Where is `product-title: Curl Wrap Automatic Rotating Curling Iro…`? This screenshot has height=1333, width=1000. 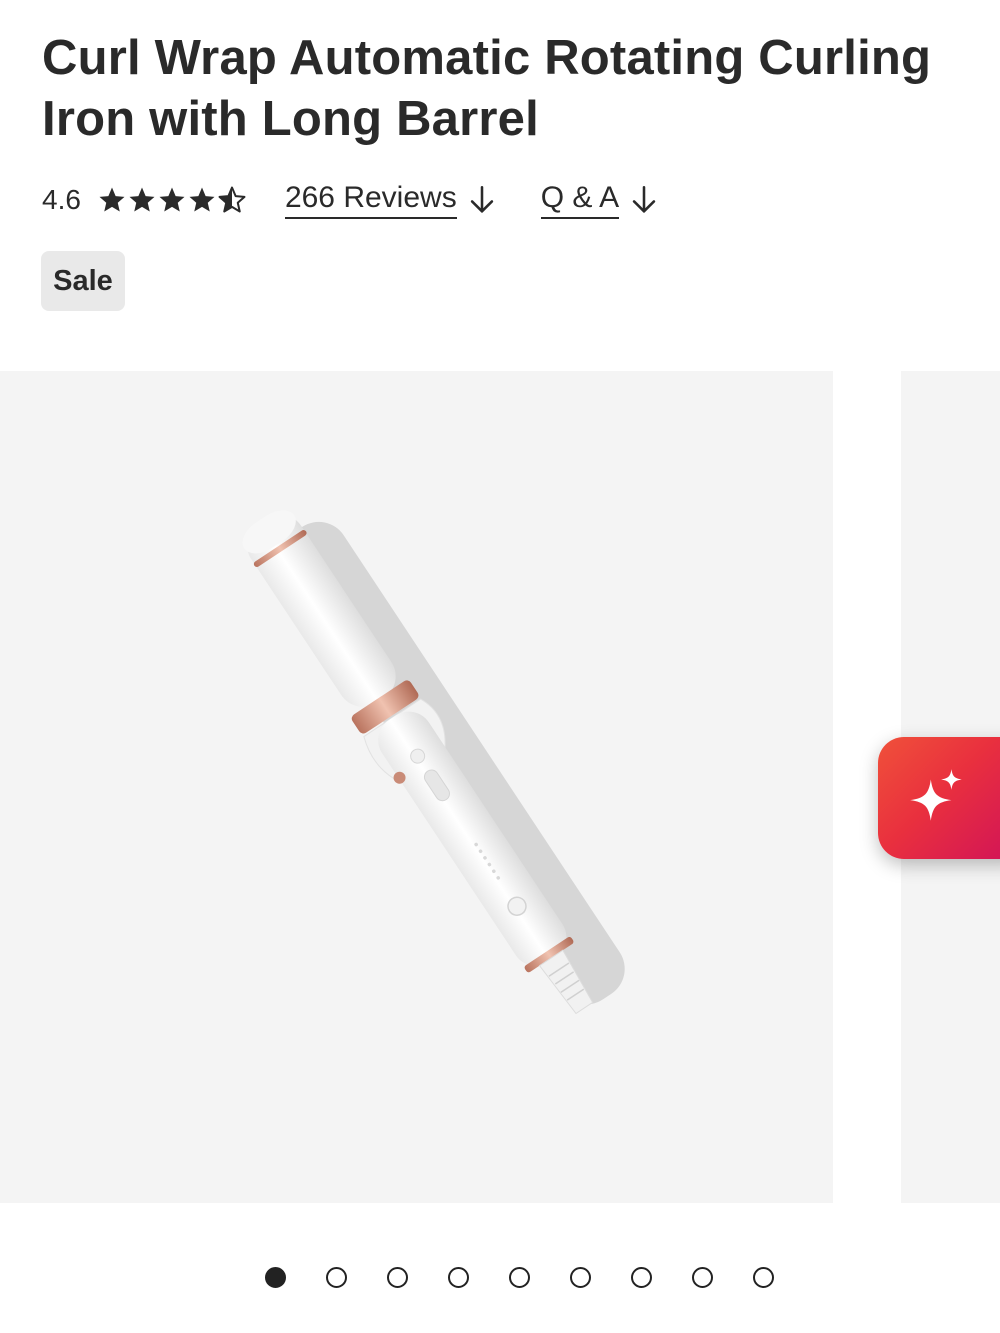 product-title: Curl Wrap Automatic Rotating Curling Iro… is located at coordinates (487, 88).